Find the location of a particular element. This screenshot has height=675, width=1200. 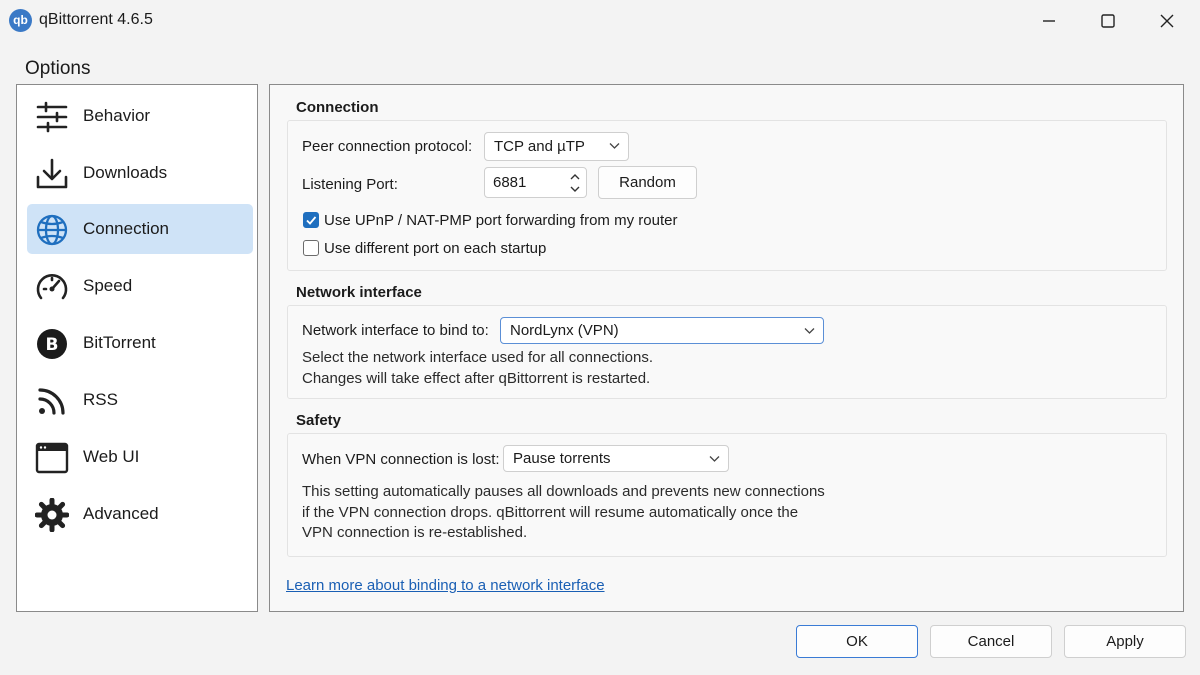

different-port-label: Use different port on each startup is located at coordinates (435, 248).